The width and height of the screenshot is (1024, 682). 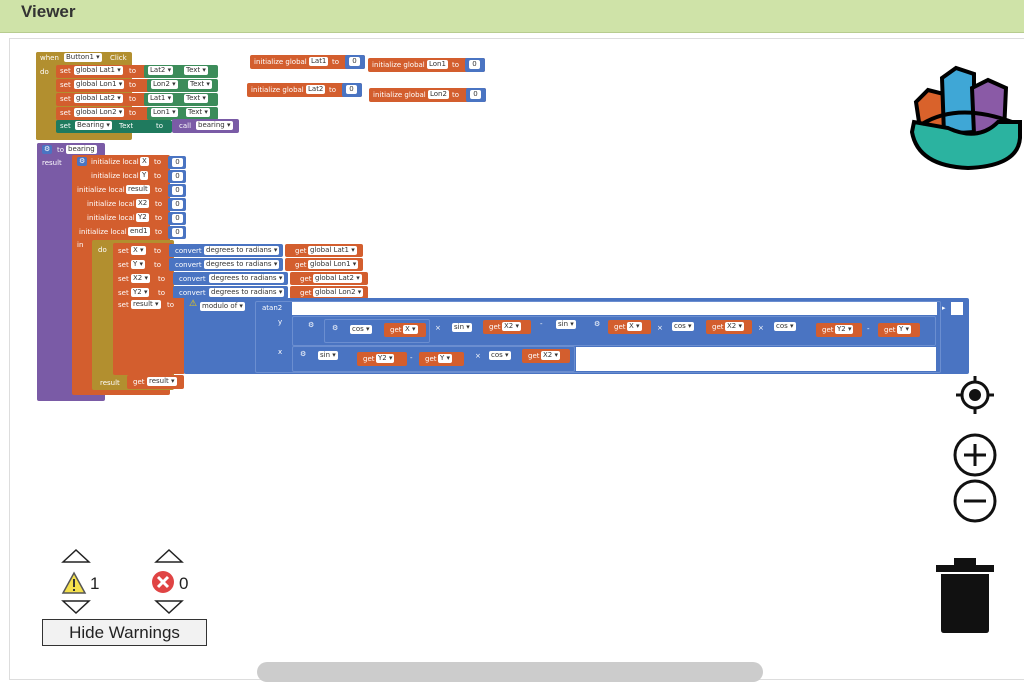 What do you see at coordinates (185, 126) in the screenshot?
I see `call-label: call` at bounding box center [185, 126].